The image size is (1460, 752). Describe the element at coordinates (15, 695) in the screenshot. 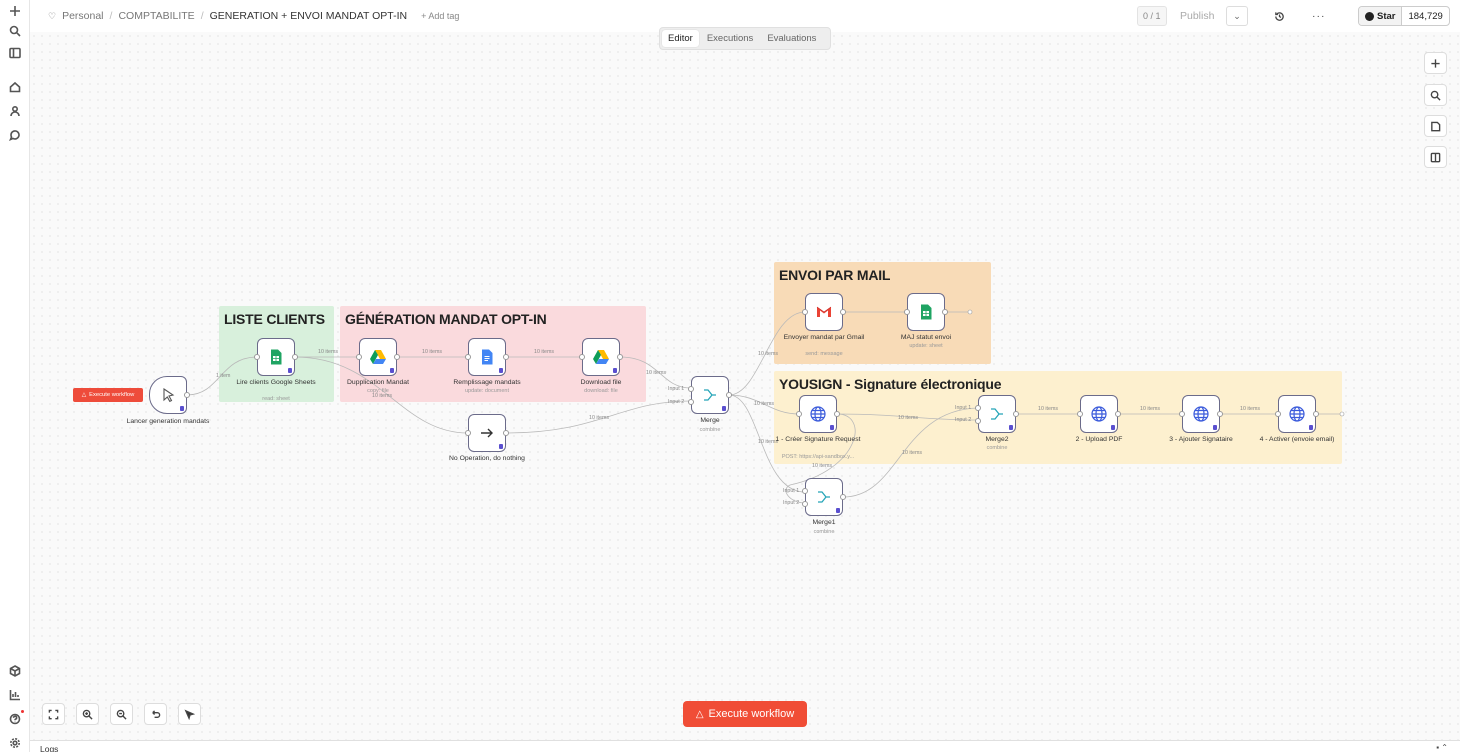

I see `chart-icon` at that location.